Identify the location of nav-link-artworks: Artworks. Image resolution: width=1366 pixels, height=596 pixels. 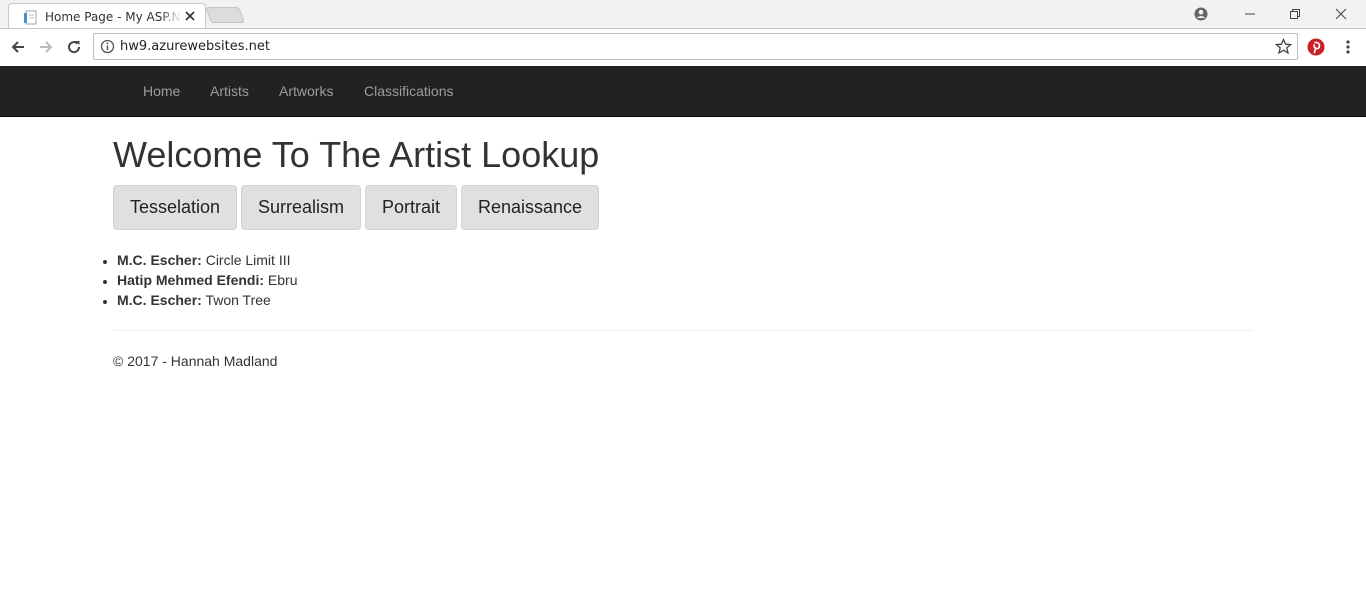
(306, 91).